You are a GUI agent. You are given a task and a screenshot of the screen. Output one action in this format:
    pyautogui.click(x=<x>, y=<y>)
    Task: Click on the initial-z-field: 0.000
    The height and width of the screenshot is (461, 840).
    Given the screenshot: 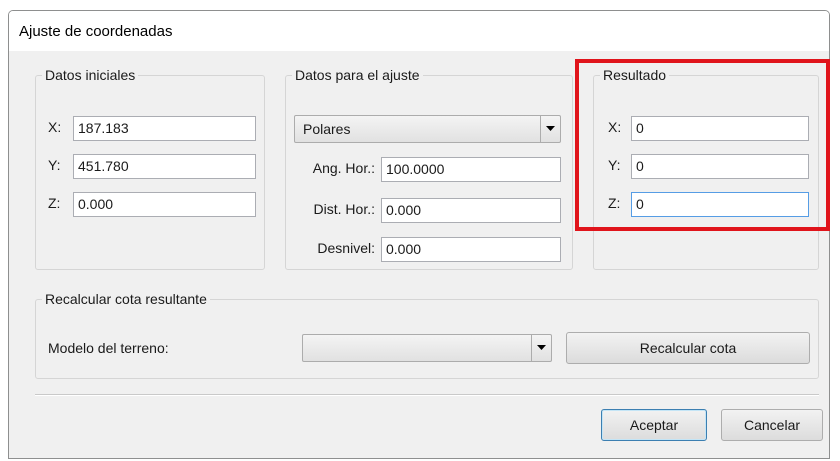 What is the action you would take?
    pyautogui.click(x=164, y=204)
    